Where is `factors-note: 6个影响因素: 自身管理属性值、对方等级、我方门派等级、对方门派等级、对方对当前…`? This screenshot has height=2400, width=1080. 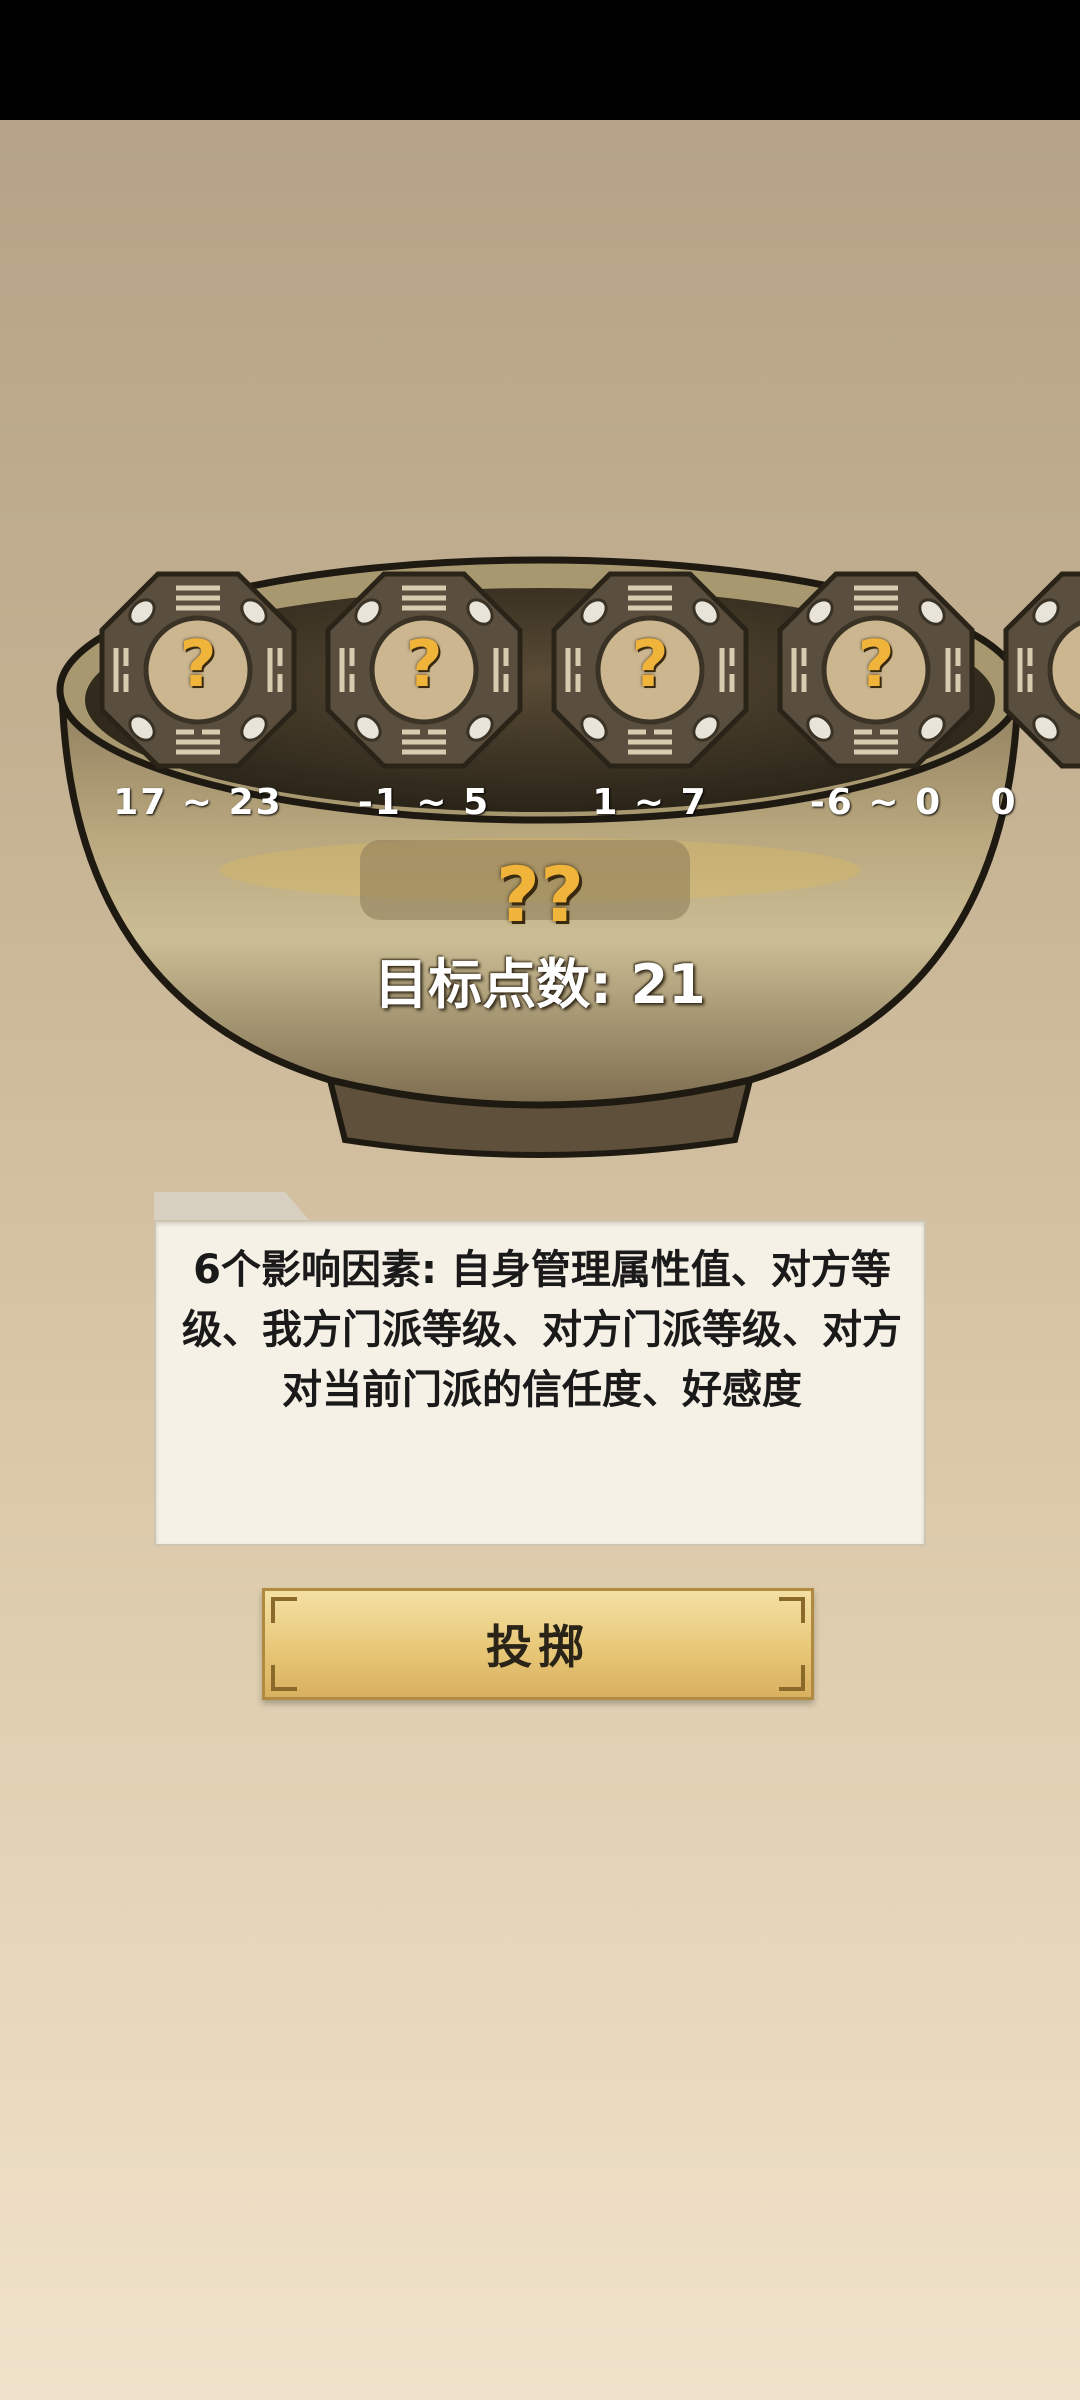 factors-note: 6个影响因素: 自身管理属性值、对方等级、我方门派等级、对方门派等级、对方对当前… is located at coordinates (540, 1383).